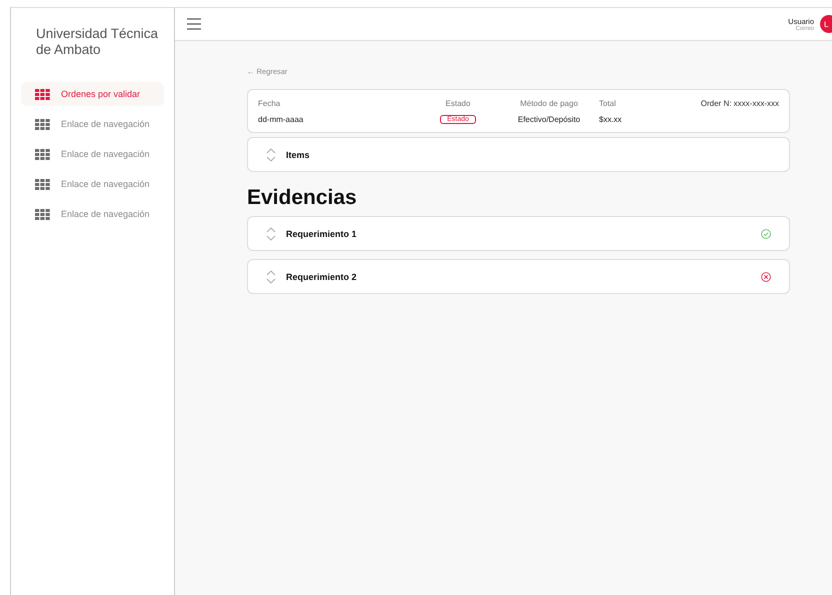 The height and width of the screenshot is (595, 832). What do you see at coordinates (549, 119) in the screenshot?
I see `column-value: Efectivo/Depósito` at bounding box center [549, 119].